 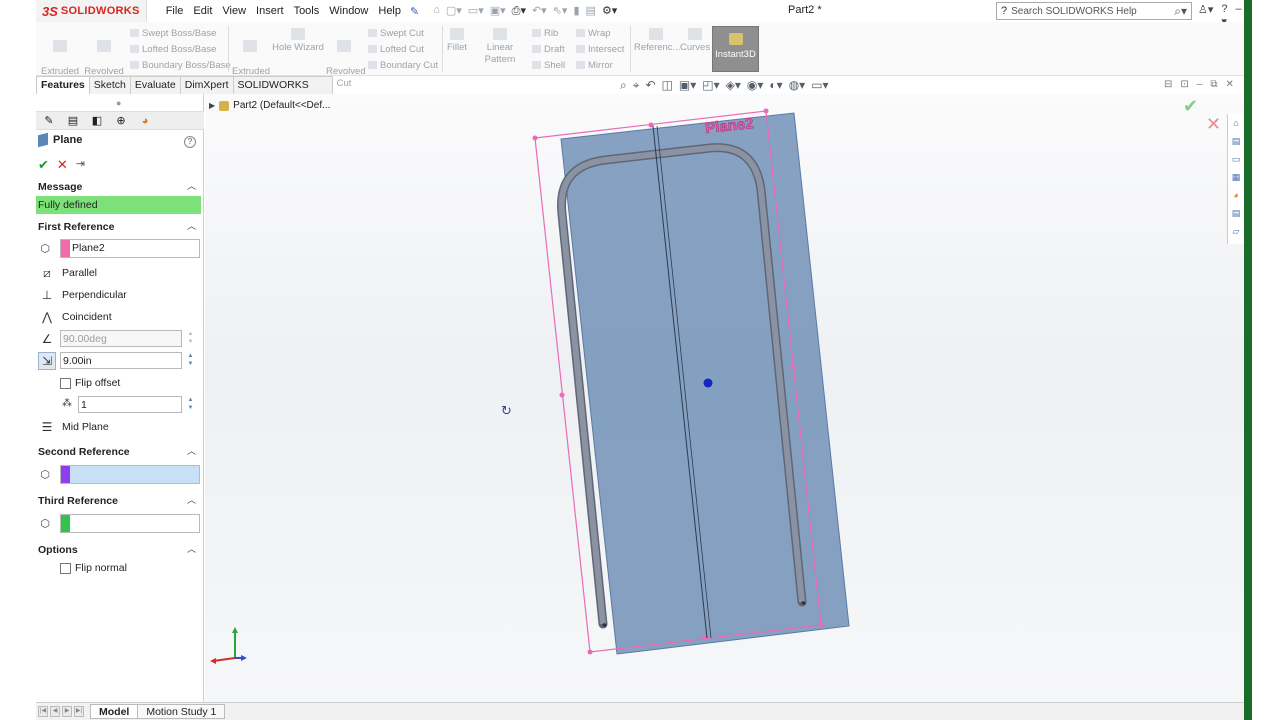 I want to click on tile-icon: ⊟, so click(x=1168, y=84).